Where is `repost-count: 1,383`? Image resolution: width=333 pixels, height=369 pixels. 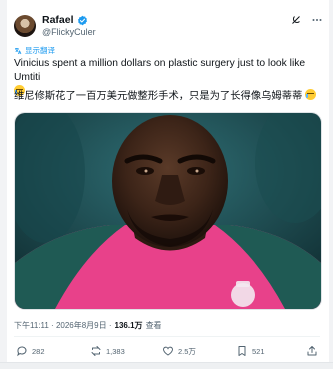 repost-count: 1,383 is located at coordinates (115, 351).